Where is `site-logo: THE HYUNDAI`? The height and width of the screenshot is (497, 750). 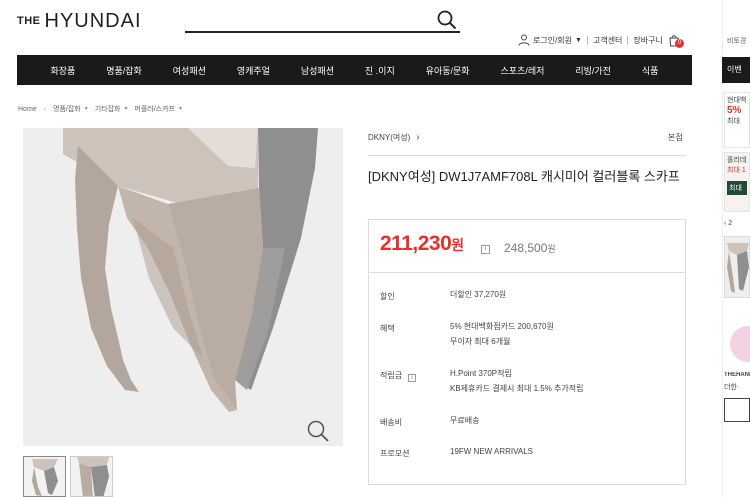
site-logo: THE HYUNDAI is located at coordinates (79, 21).